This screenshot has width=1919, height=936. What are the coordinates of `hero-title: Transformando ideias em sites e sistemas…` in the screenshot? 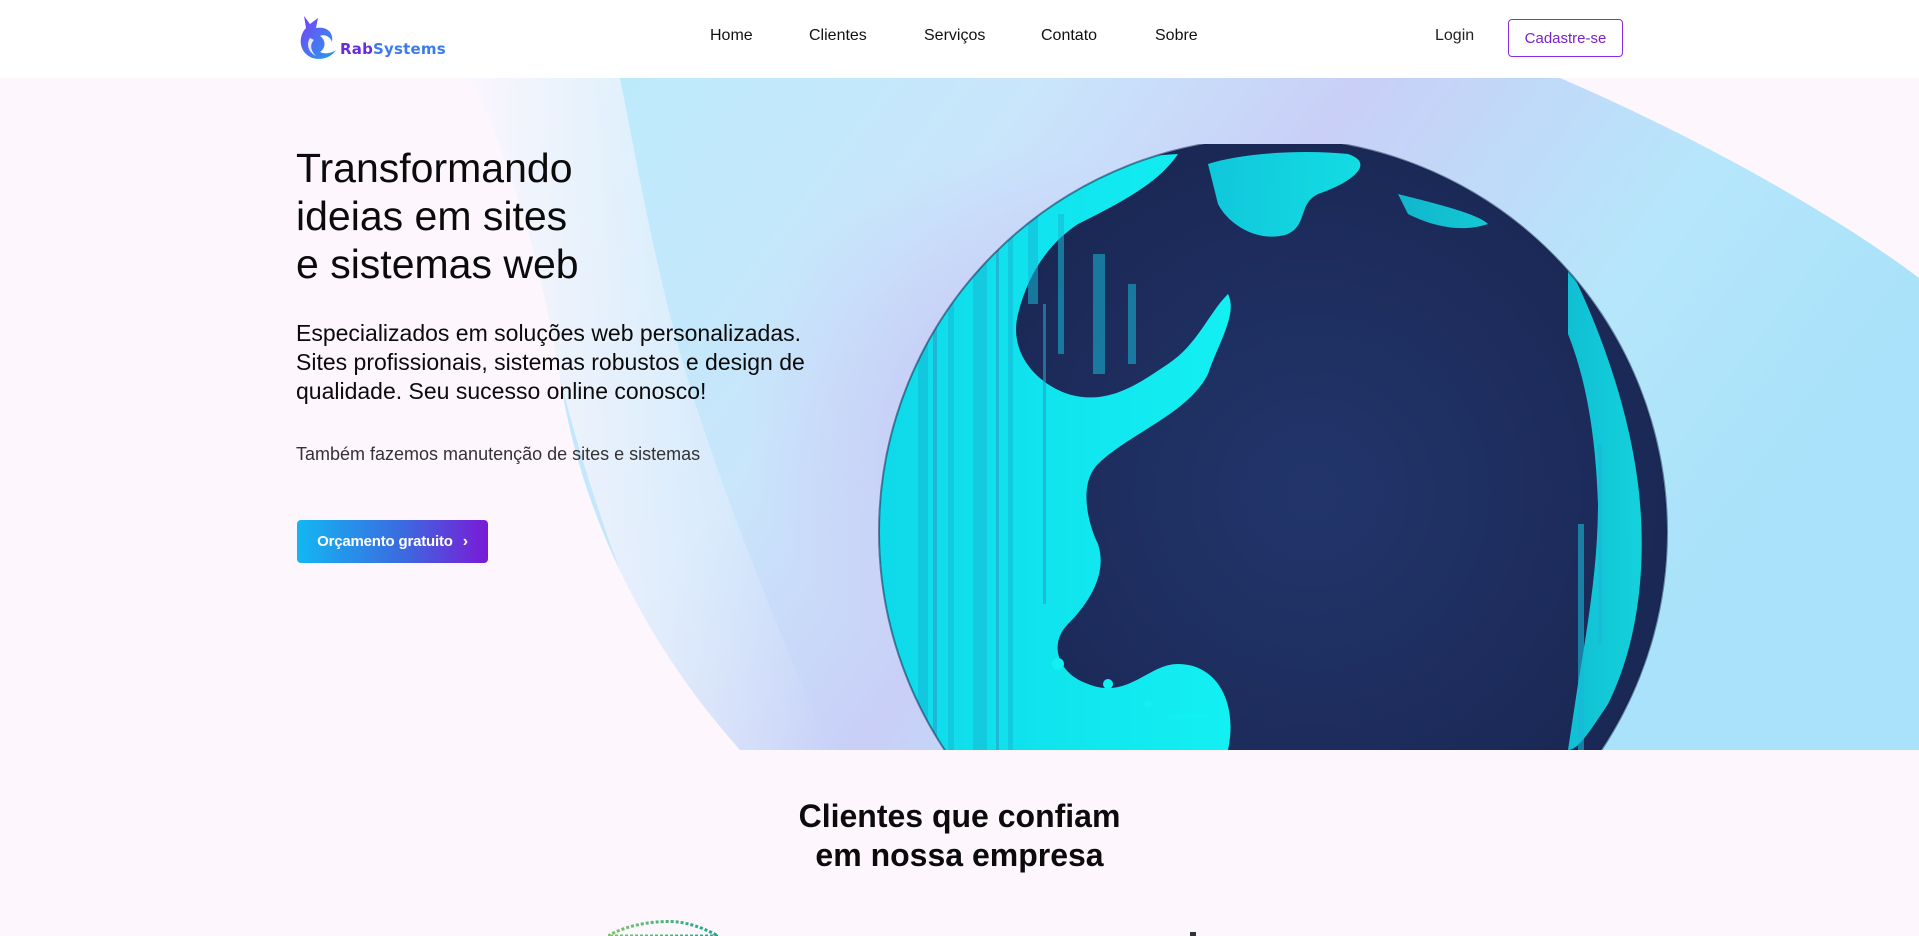 It's located at (437, 216).